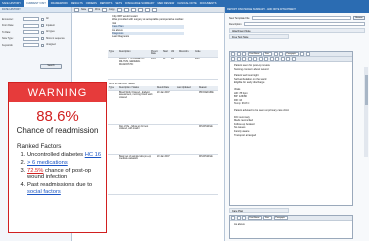 Image resolution: width=369 pixels, height=241 pixels. I want to click on column-header: Result Date, so click(163, 87).